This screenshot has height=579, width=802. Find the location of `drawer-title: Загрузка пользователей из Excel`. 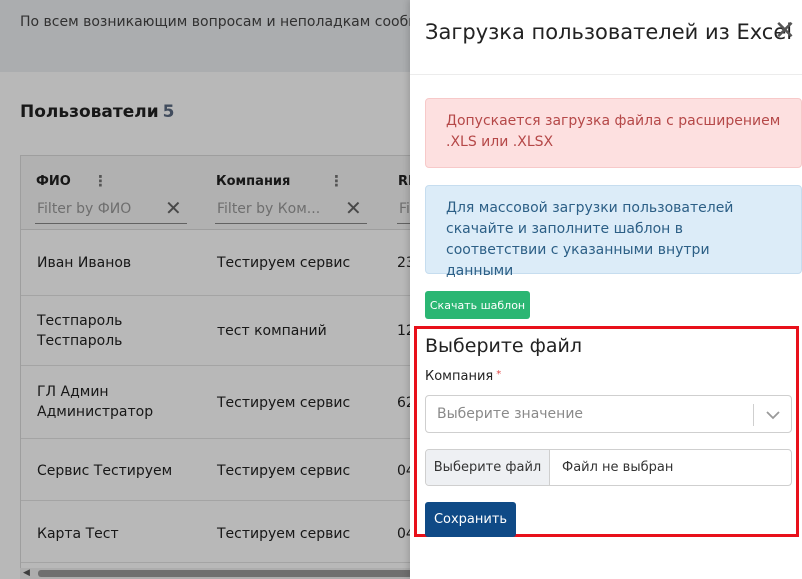

drawer-title: Загрузка пользователей из Excel is located at coordinates (609, 32).